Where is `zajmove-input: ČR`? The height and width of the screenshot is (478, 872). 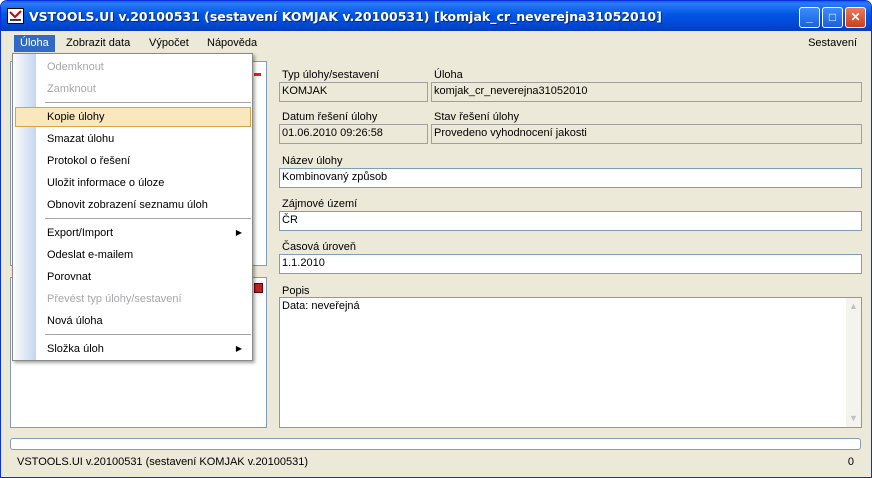 zajmove-input: ČR is located at coordinates (570, 221).